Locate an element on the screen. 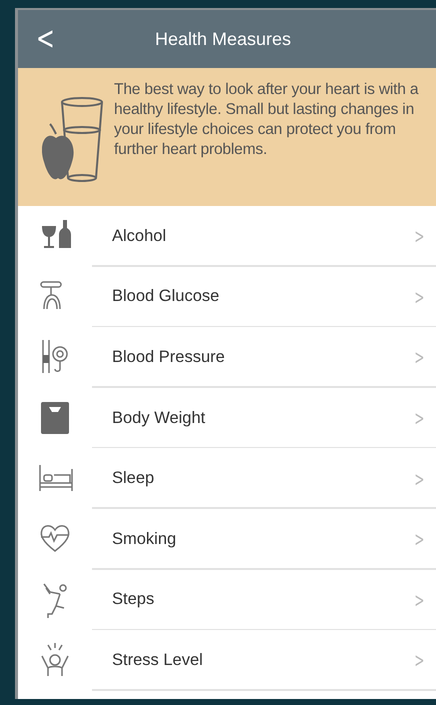  measure-label: Alcohol is located at coordinates (262, 236).